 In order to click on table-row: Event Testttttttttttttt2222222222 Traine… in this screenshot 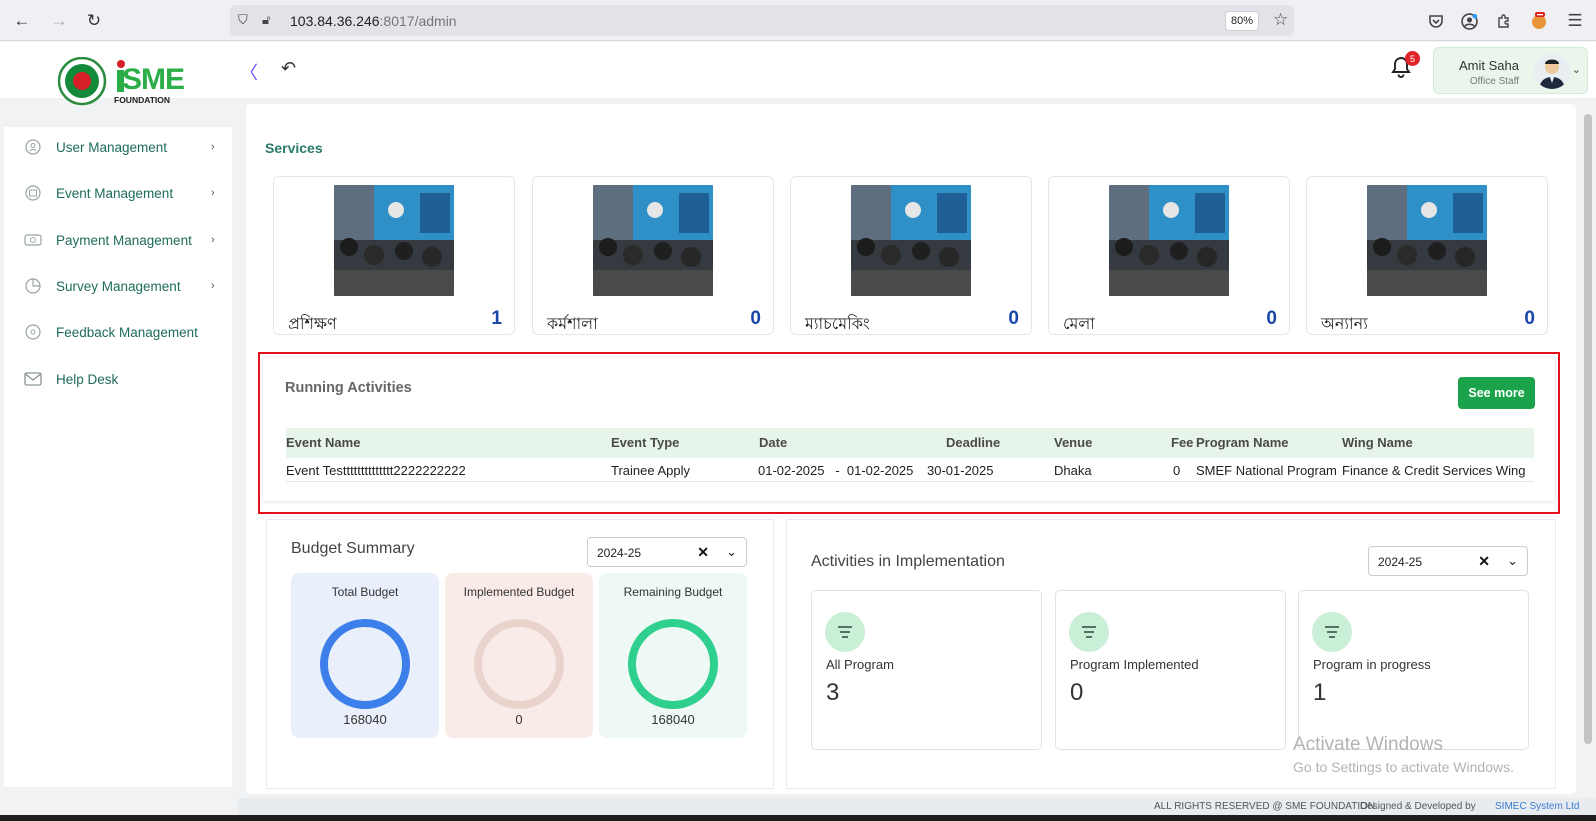, I will do `click(910, 470)`.